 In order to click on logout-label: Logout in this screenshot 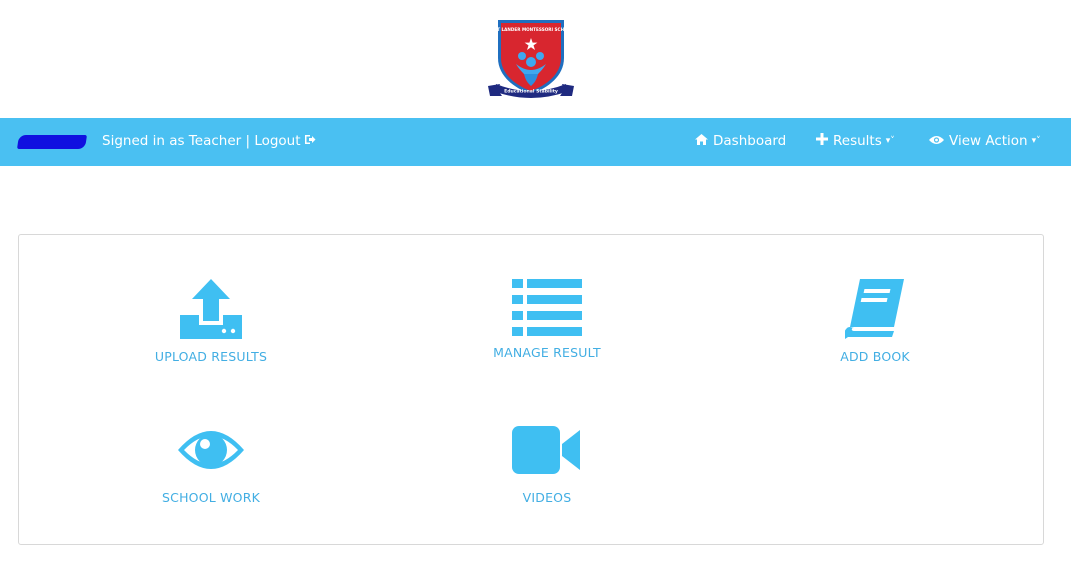, I will do `click(277, 141)`.